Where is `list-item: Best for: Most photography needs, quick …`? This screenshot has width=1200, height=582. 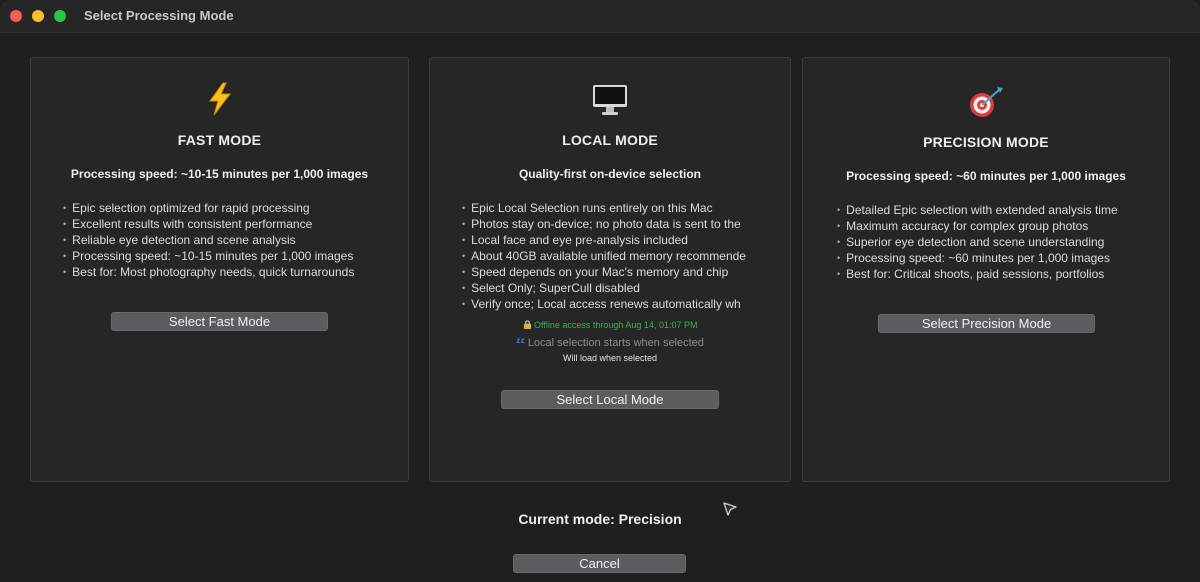 list-item: Best for: Most photography needs, quick … is located at coordinates (233, 273).